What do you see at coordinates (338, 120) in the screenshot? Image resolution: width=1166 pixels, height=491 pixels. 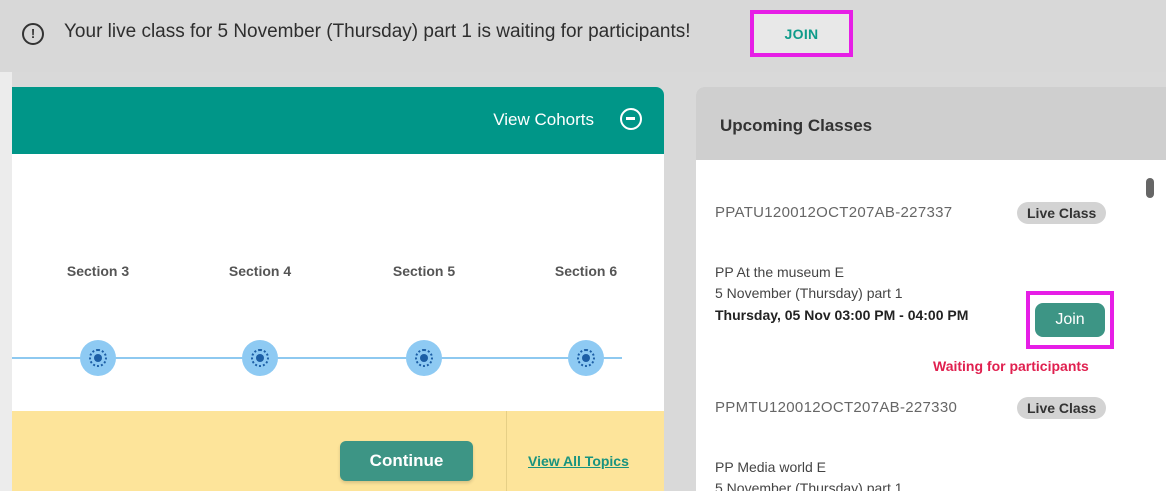 I see `cohort-header: View Cohorts` at bounding box center [338, 120].